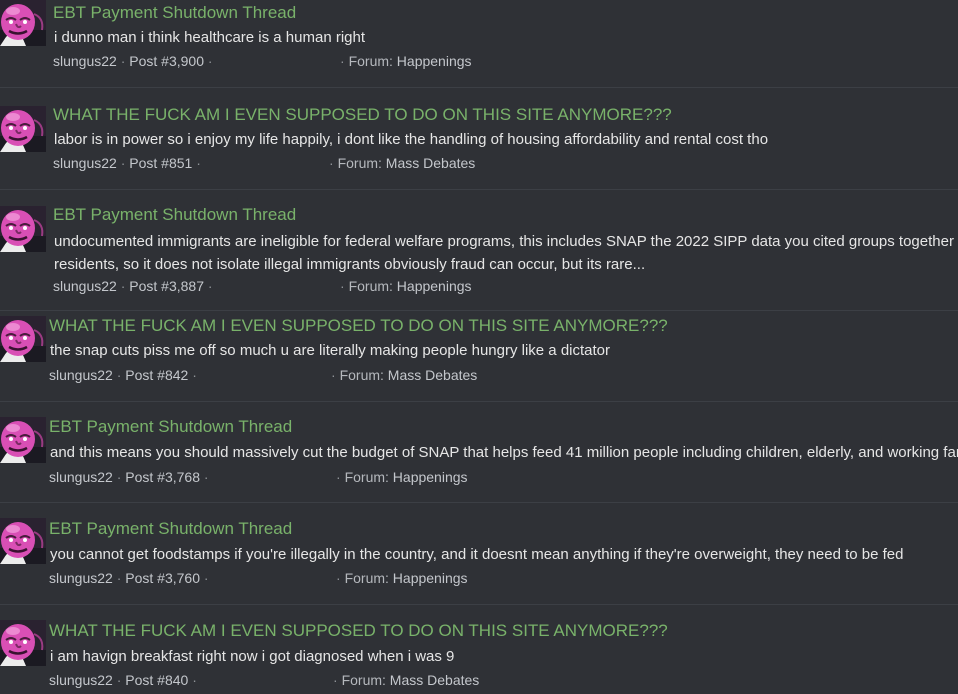 This screenshot has height=694, width=958. Describe the element at coordinates (127, 163) in the screenshot. I see `post-meta: slungus22 · Post #851 ·` at that location.